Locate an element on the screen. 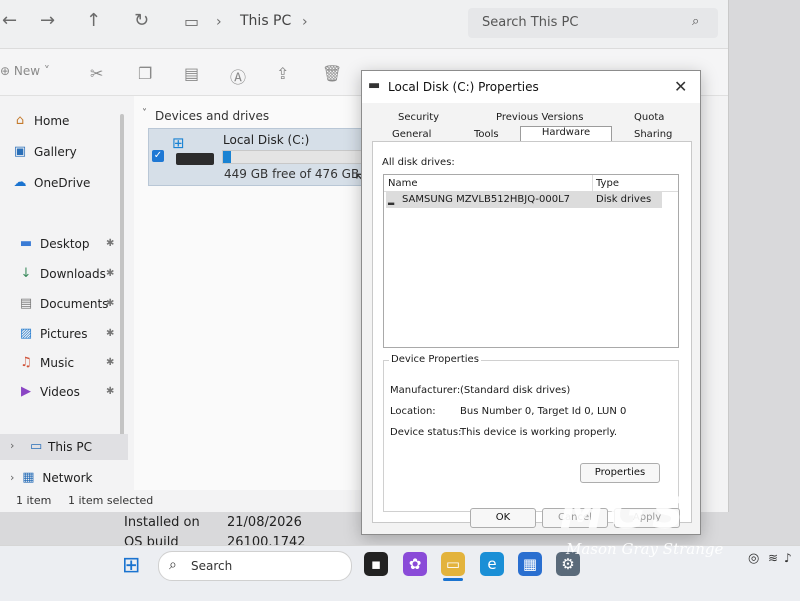 The height and width of the screenshot is (601, 800). sidebar-item-videos: ▶ Videos is located at coordinates (49, 391).